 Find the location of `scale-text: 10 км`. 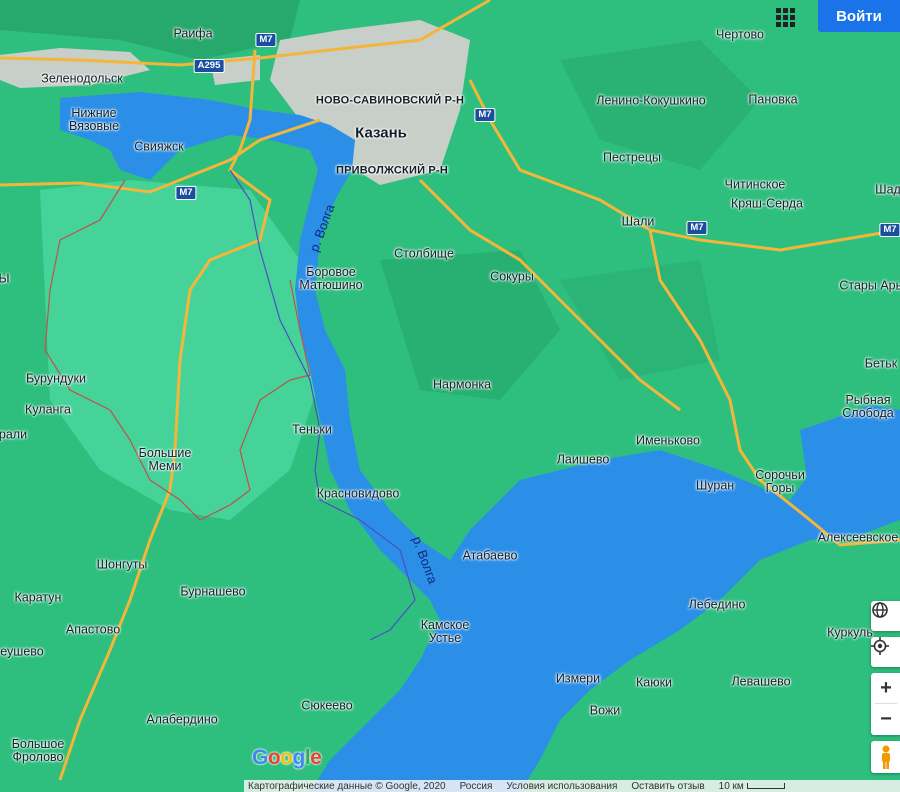

scale-text: 10 км is located at coordinates (731, 786).